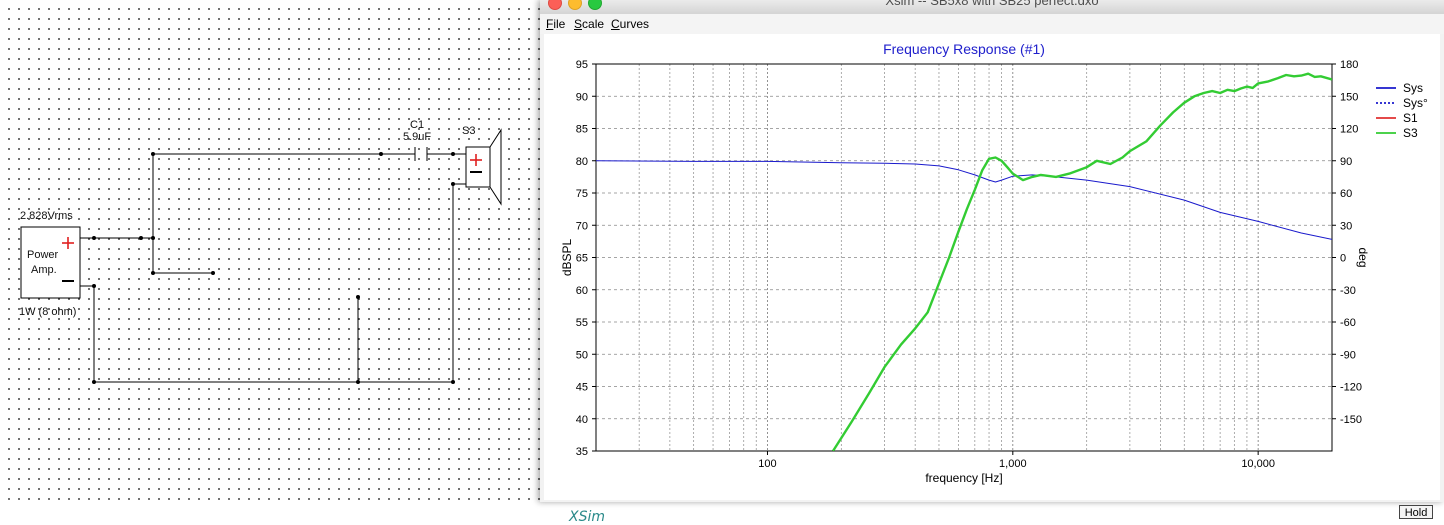 The image size is (1444, 525). Describe the element at coordinates (582, 194) in the screenshot. I see `y-tick-label: 75` at that location.